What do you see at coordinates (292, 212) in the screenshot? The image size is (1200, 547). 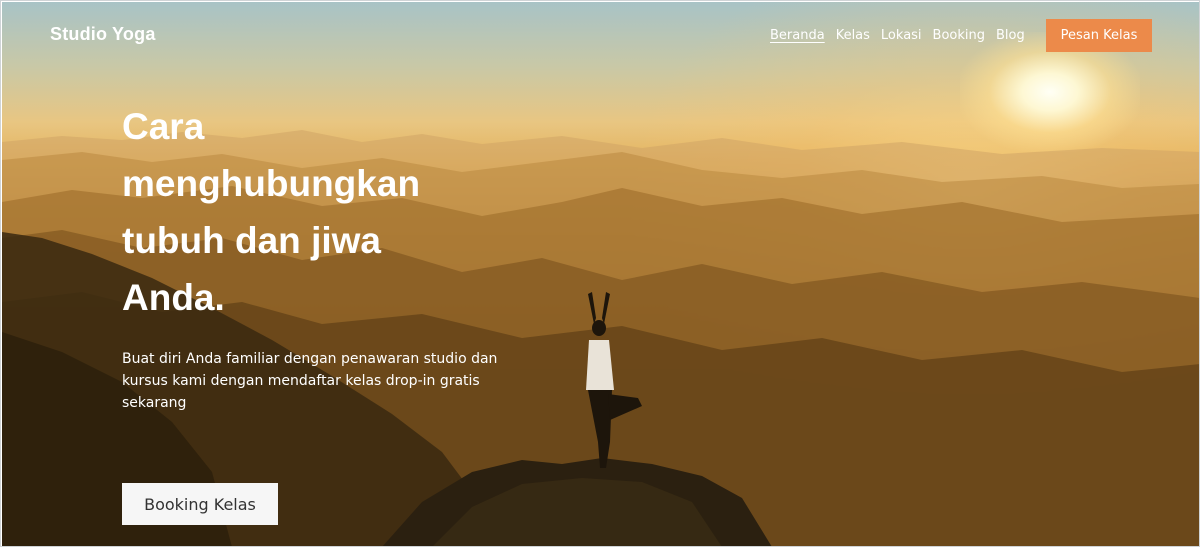 I see `hero-headline: Cara menghubungkan tubuh dan jiwa Anda.` at bounding box center [292, 212].